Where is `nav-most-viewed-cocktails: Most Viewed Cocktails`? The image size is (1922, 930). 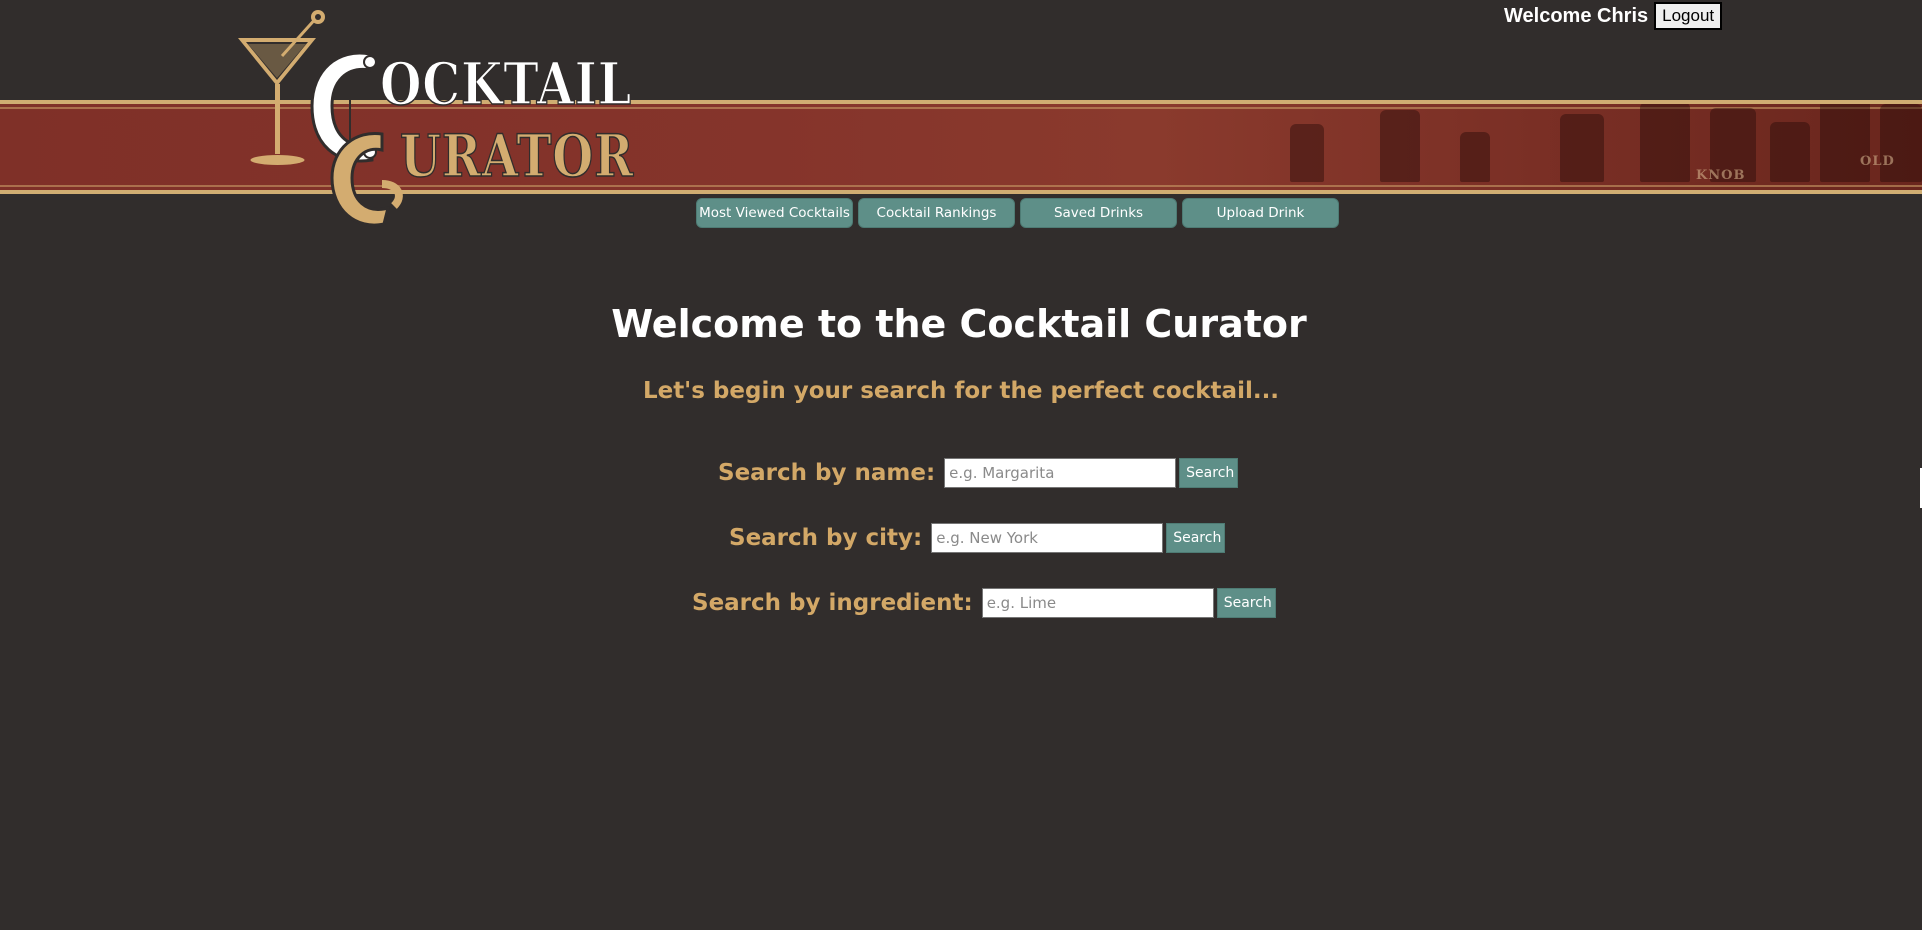 nav-most-viewed-cocktails: Most Viewed Cocktails is located at coordinates (774, 213).